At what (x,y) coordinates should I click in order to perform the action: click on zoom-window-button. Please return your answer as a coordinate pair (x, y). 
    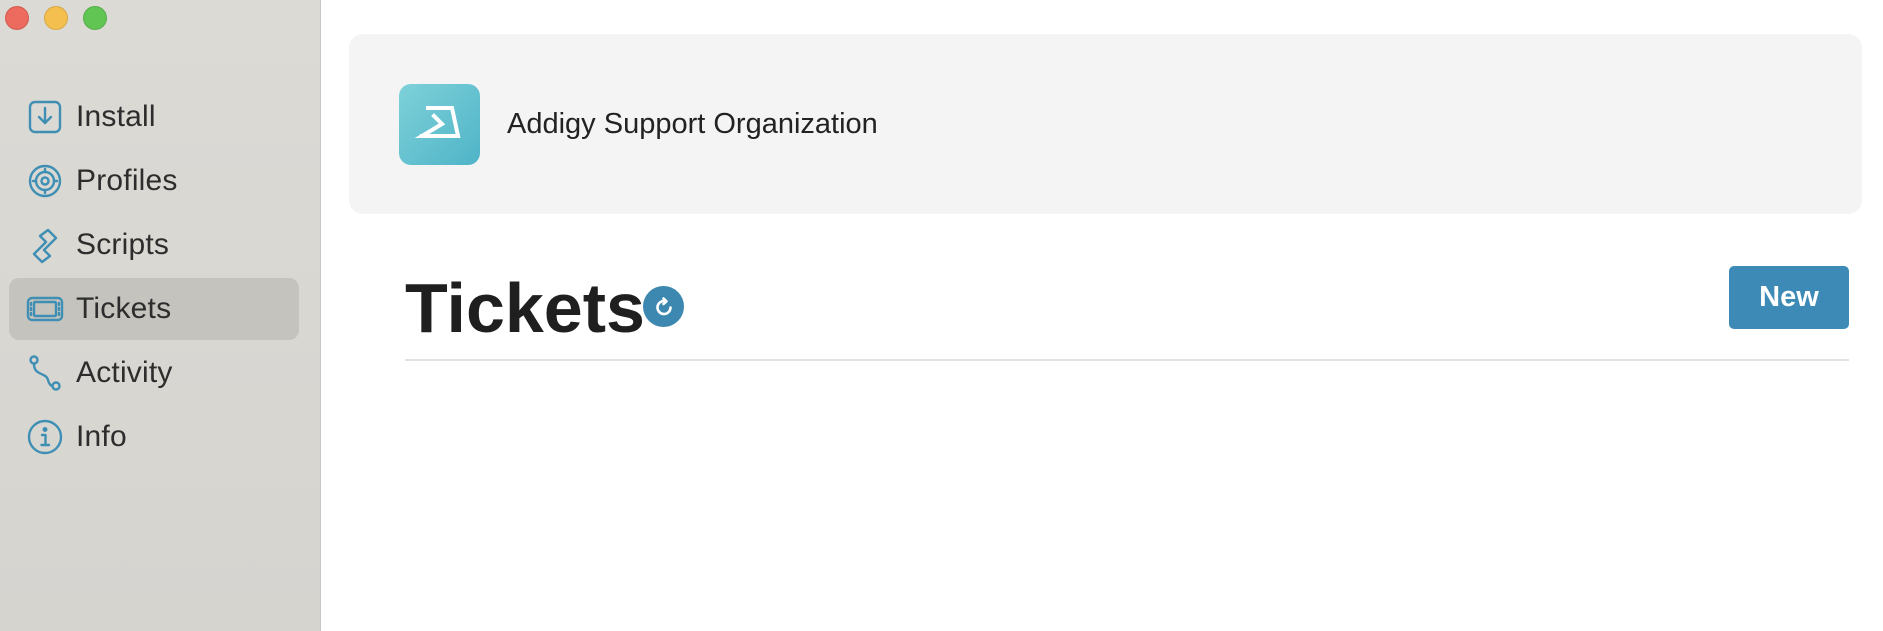
    Looking at the image, I should click on (95, 18).